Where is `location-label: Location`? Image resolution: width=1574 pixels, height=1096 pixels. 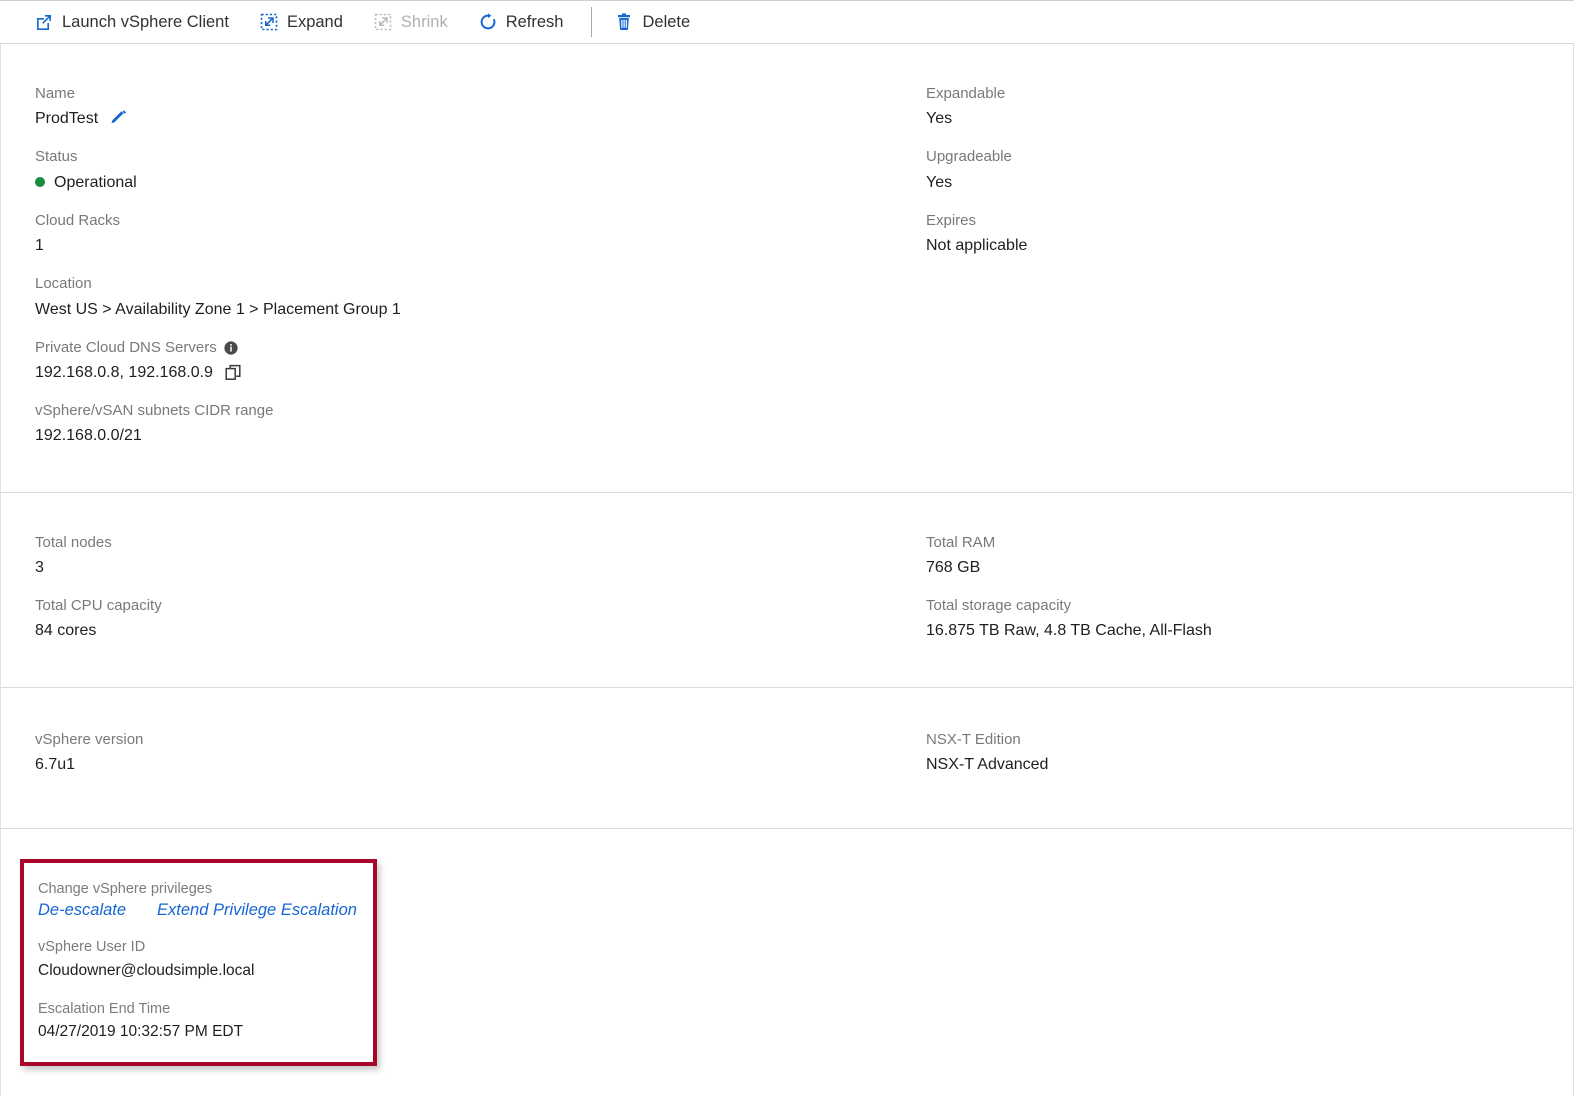 location-label: Location is located at coordinates (63, 284).